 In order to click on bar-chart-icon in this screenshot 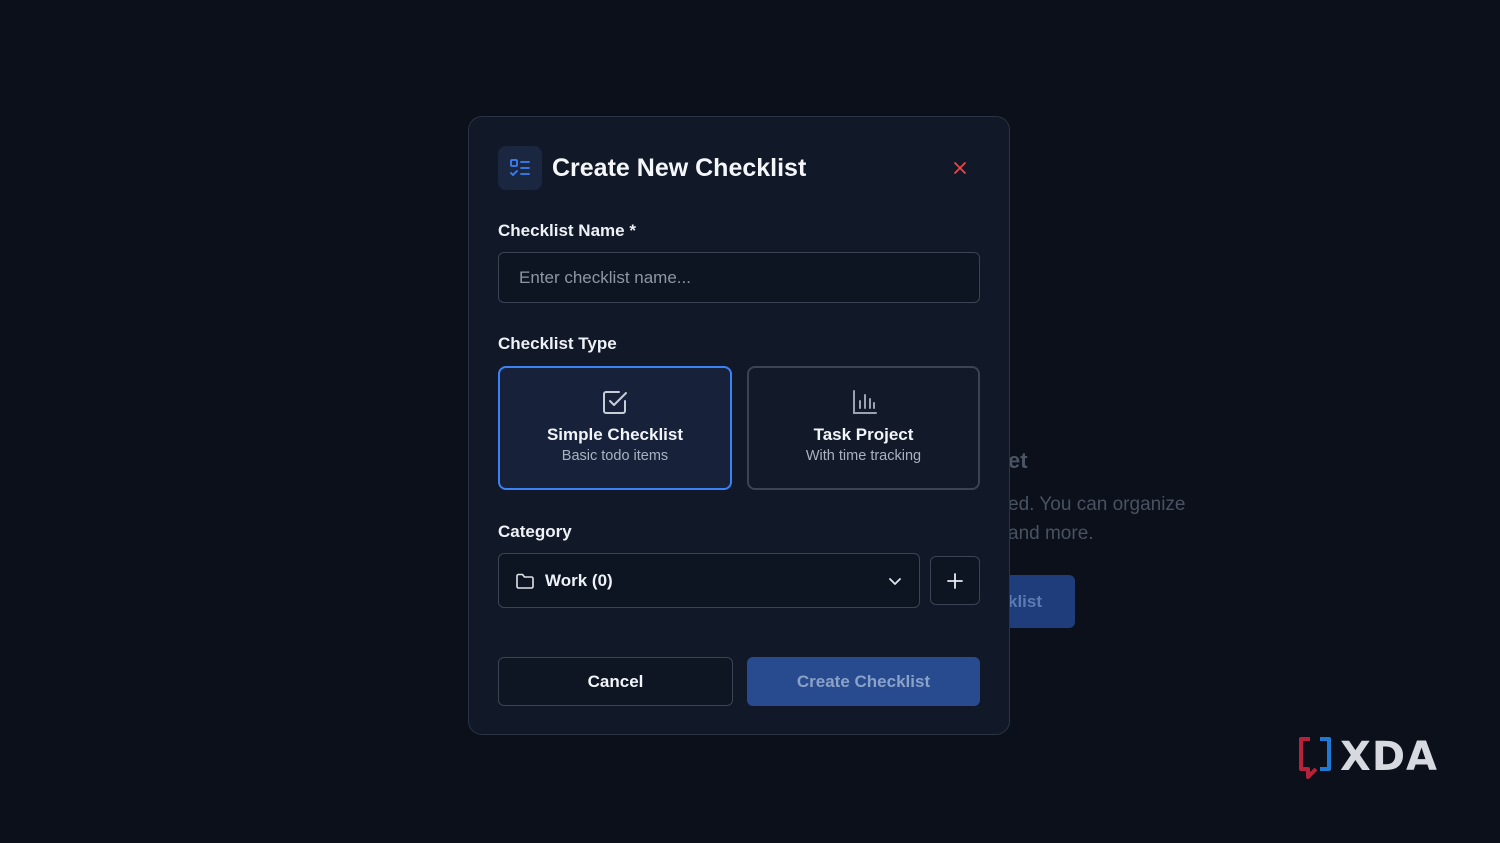, I will do `click(864, 402)`.